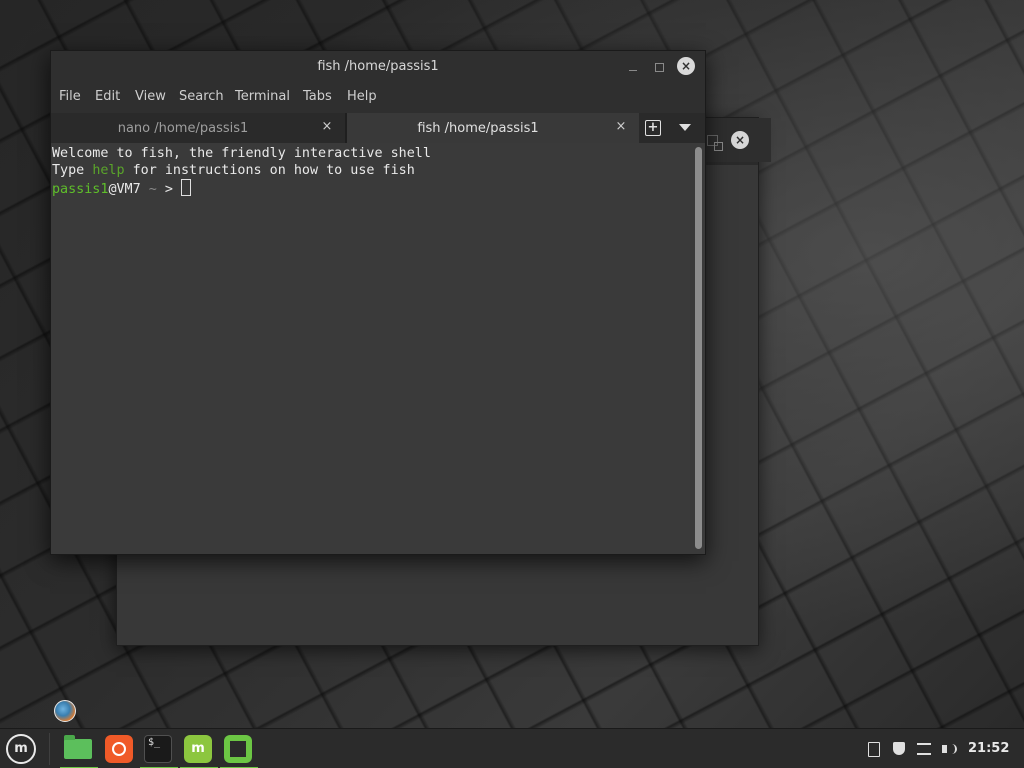 The height and width of the screenshot is (768, 1024). I want to click on tab-nano-label: nano /home/passis1, so click(183, 128).